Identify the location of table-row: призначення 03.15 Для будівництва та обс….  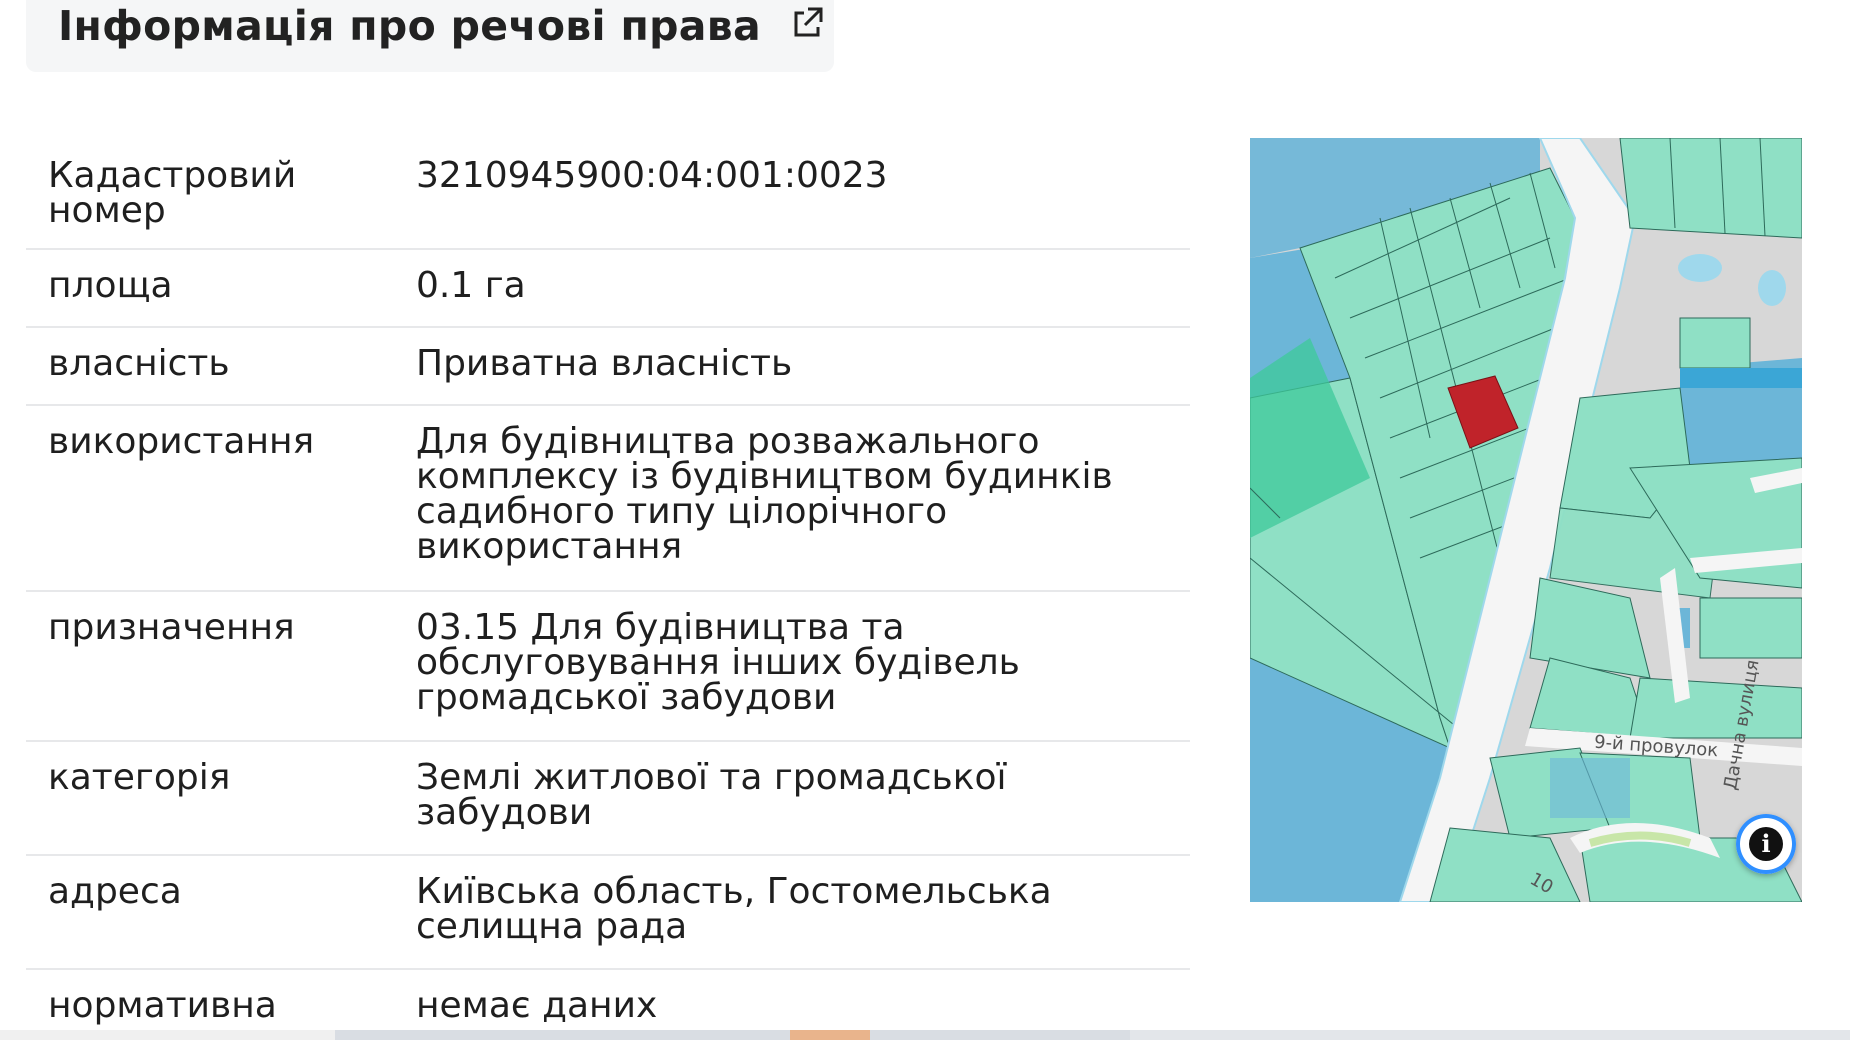
(608, 667).